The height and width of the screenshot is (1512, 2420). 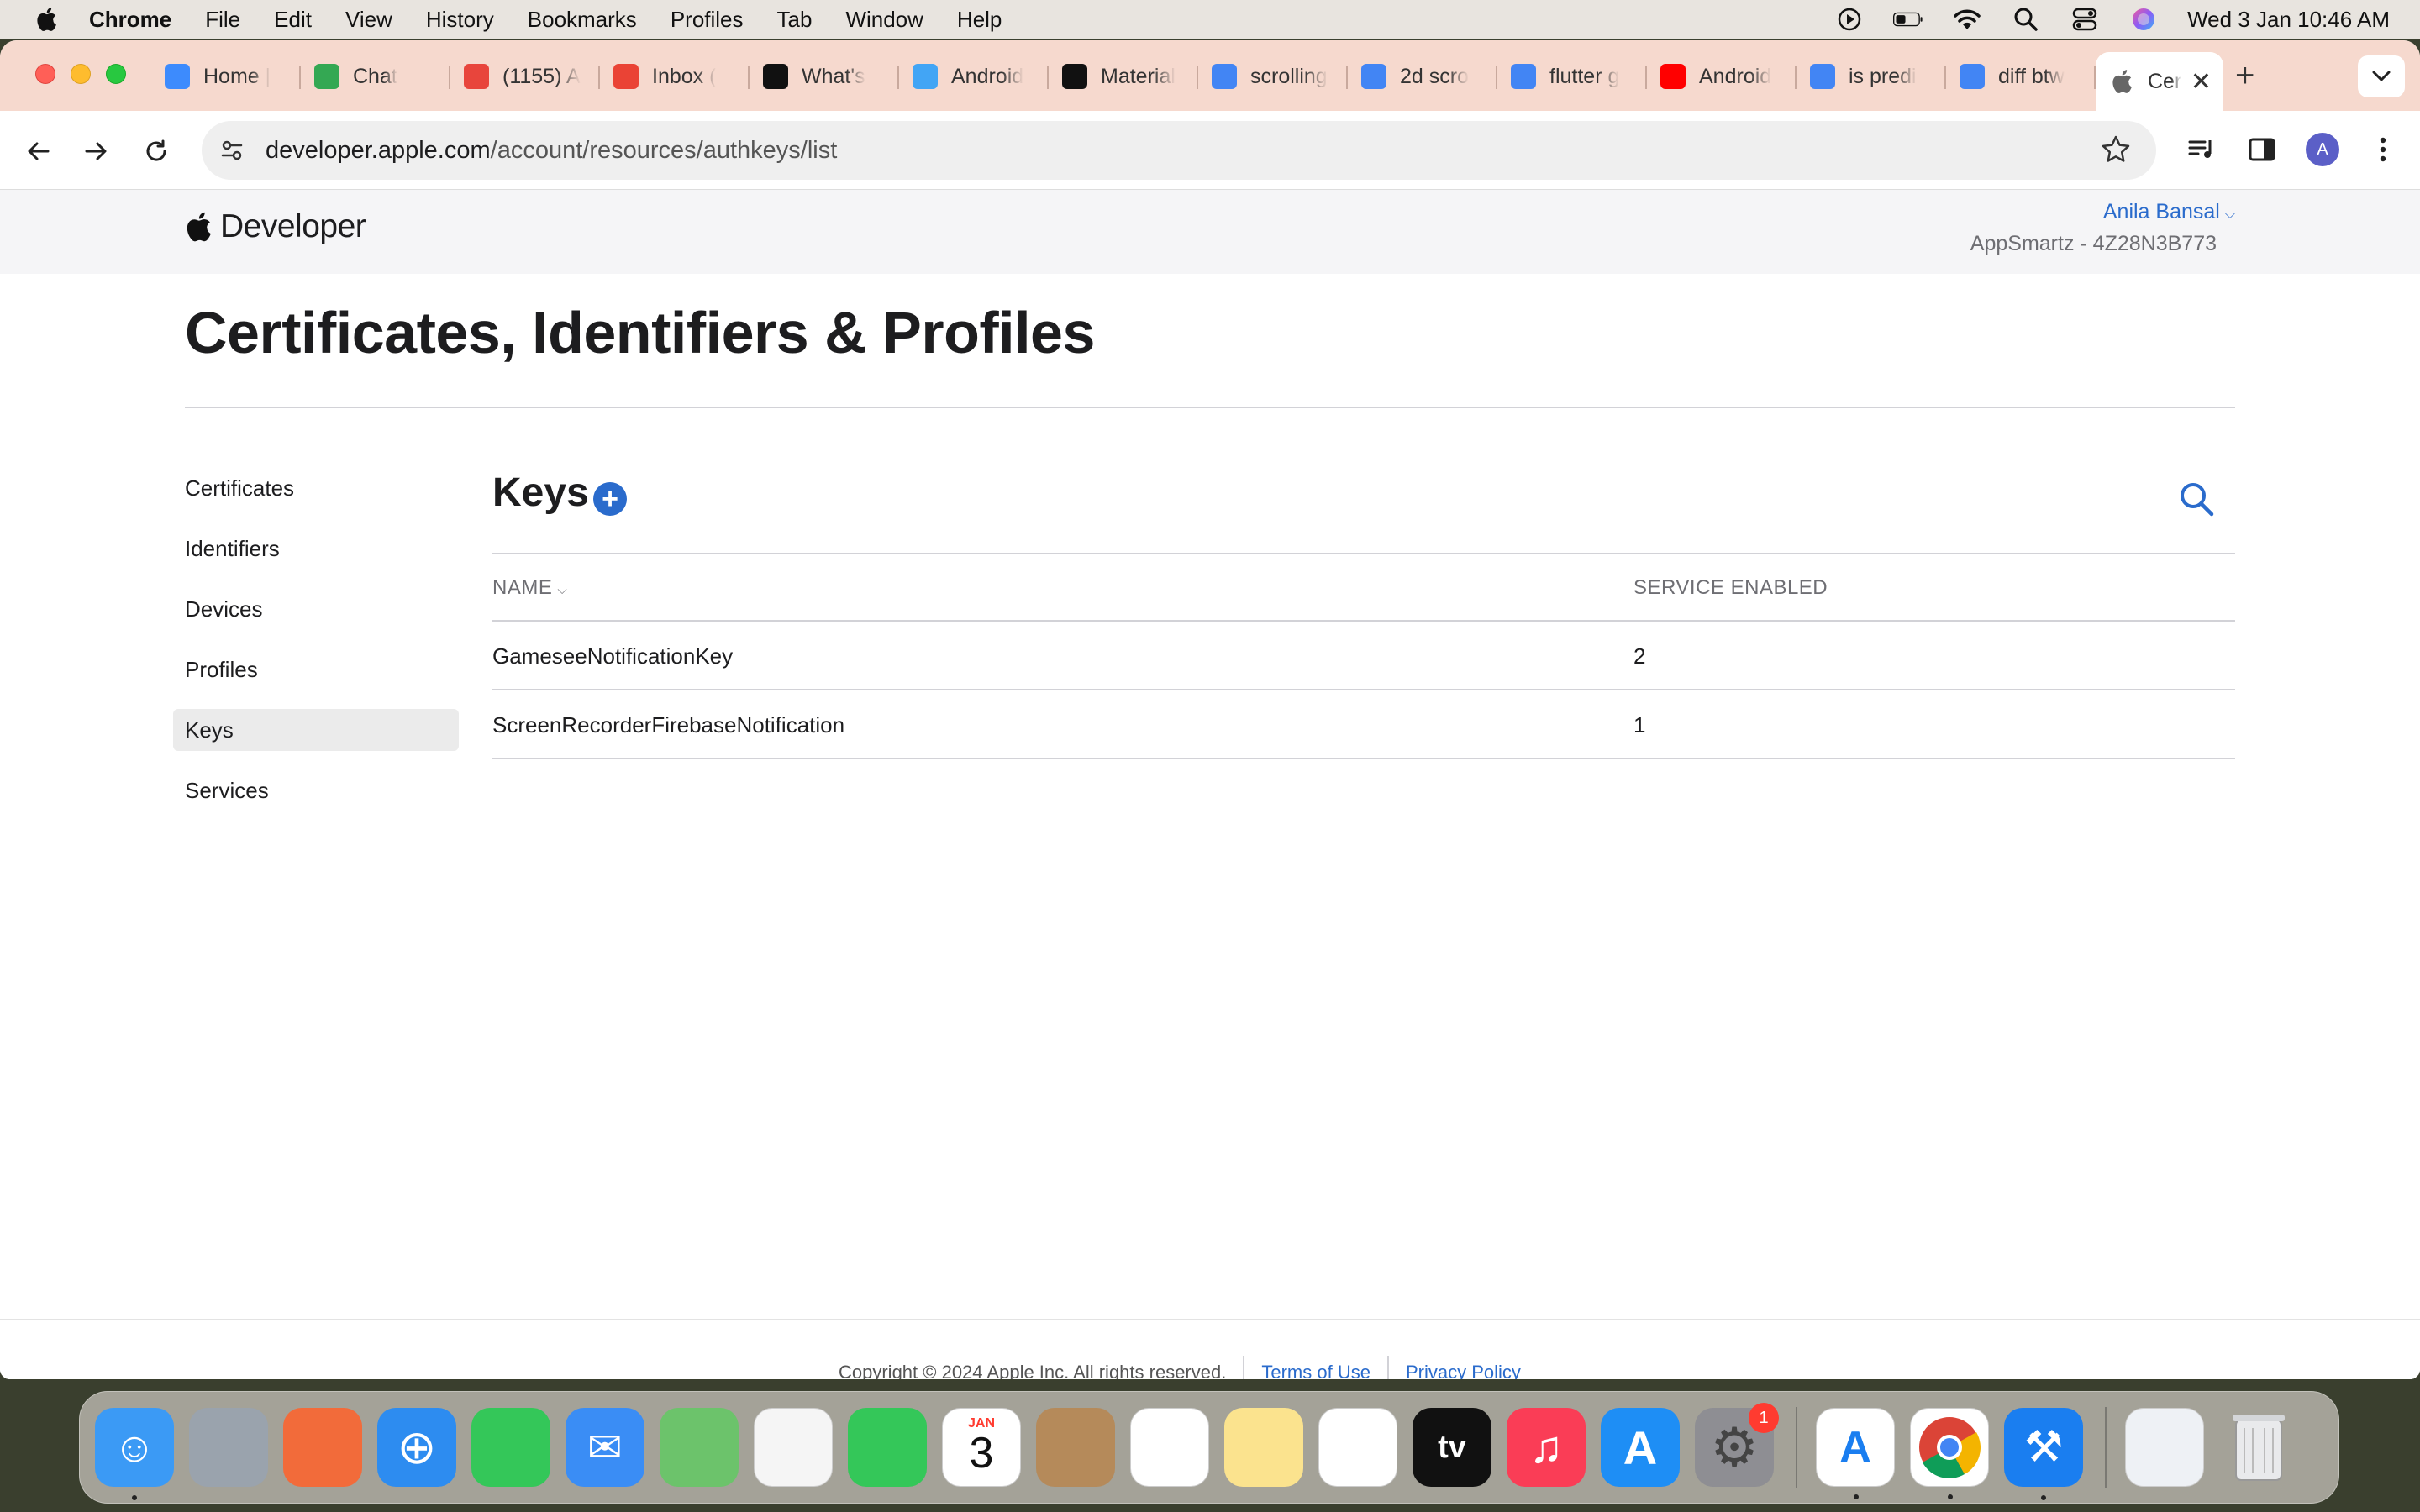 I want to click on browser-tab: scrolling, so click(x=1273, y=76).